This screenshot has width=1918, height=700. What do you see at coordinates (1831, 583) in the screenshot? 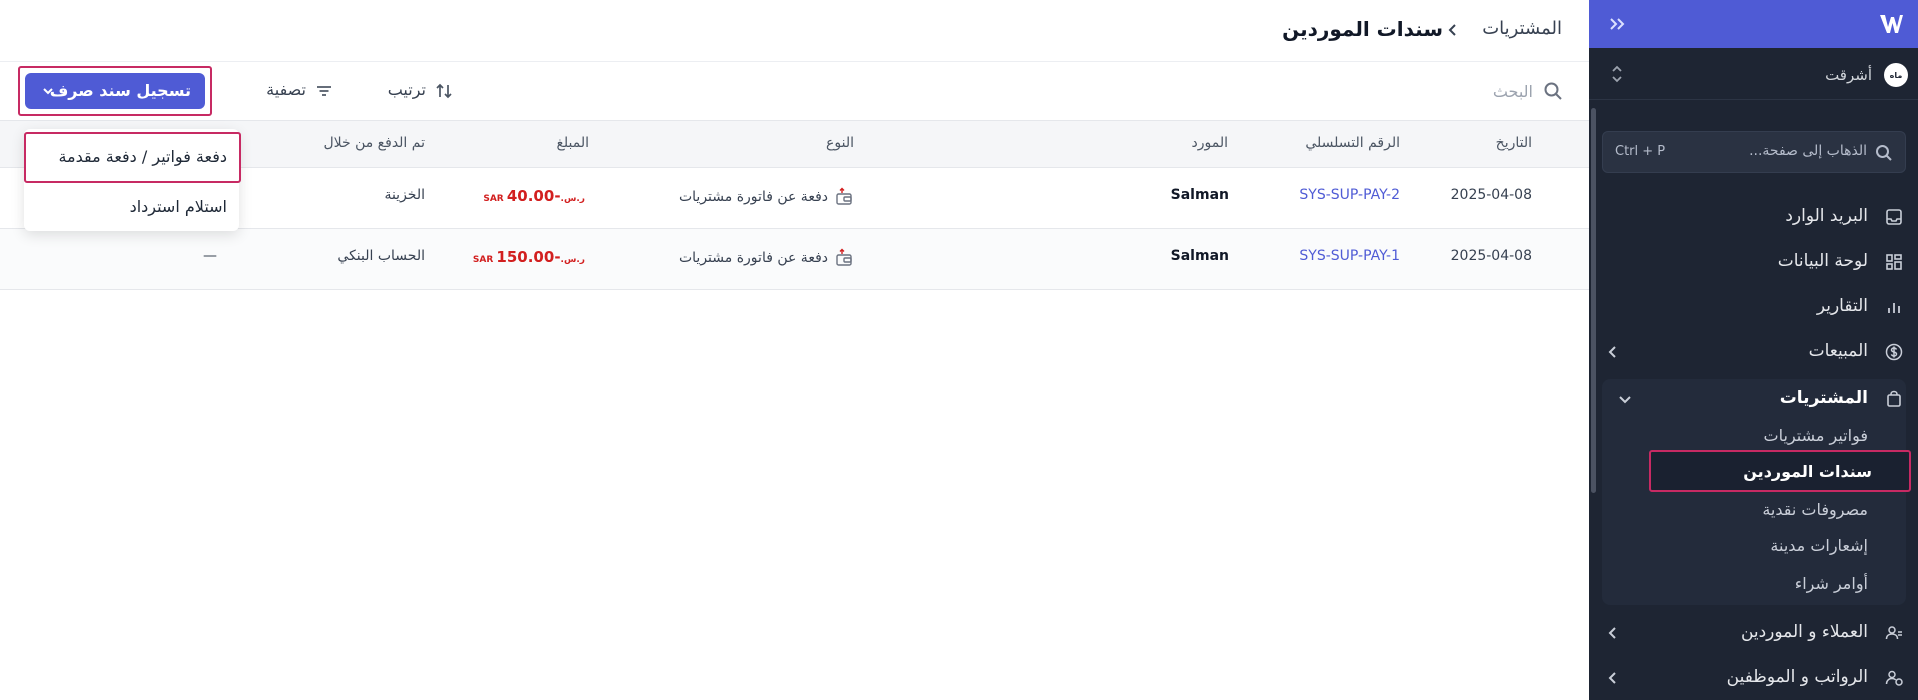
I see `sidebar-subitem-label: أوامر شراء` at bounding box center [1831, 583].